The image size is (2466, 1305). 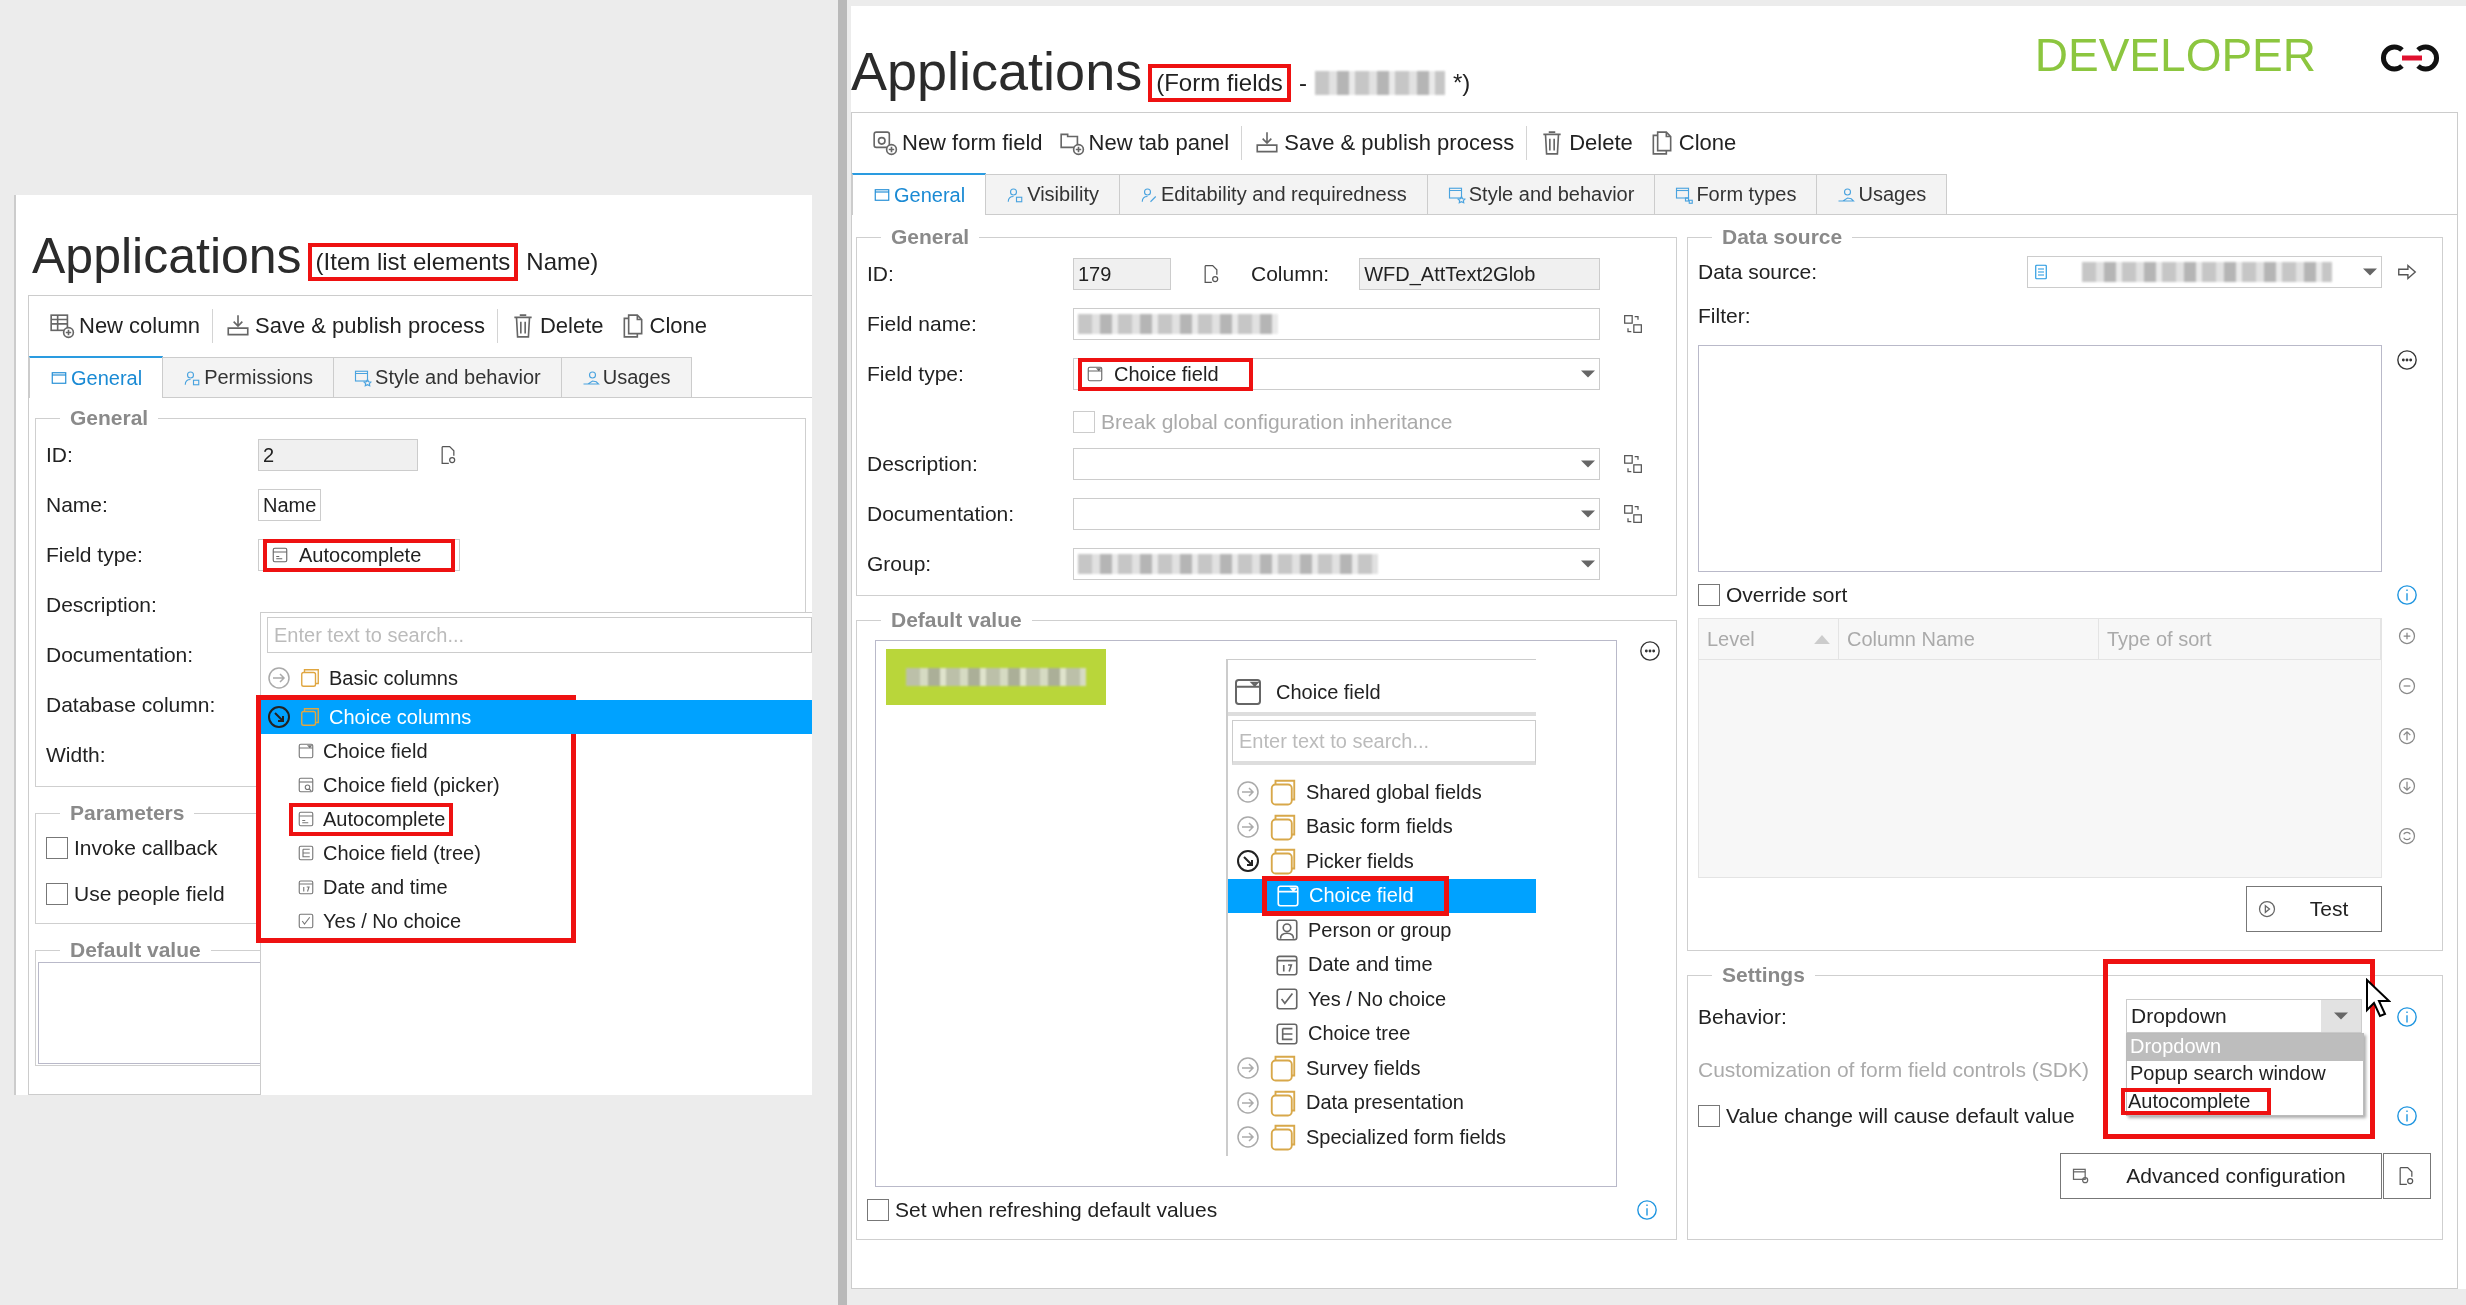 What do you see at coordinates (2407, 272) in the screenshot?
I see `arrow-right-icon` at bounding box center [2407, 272].